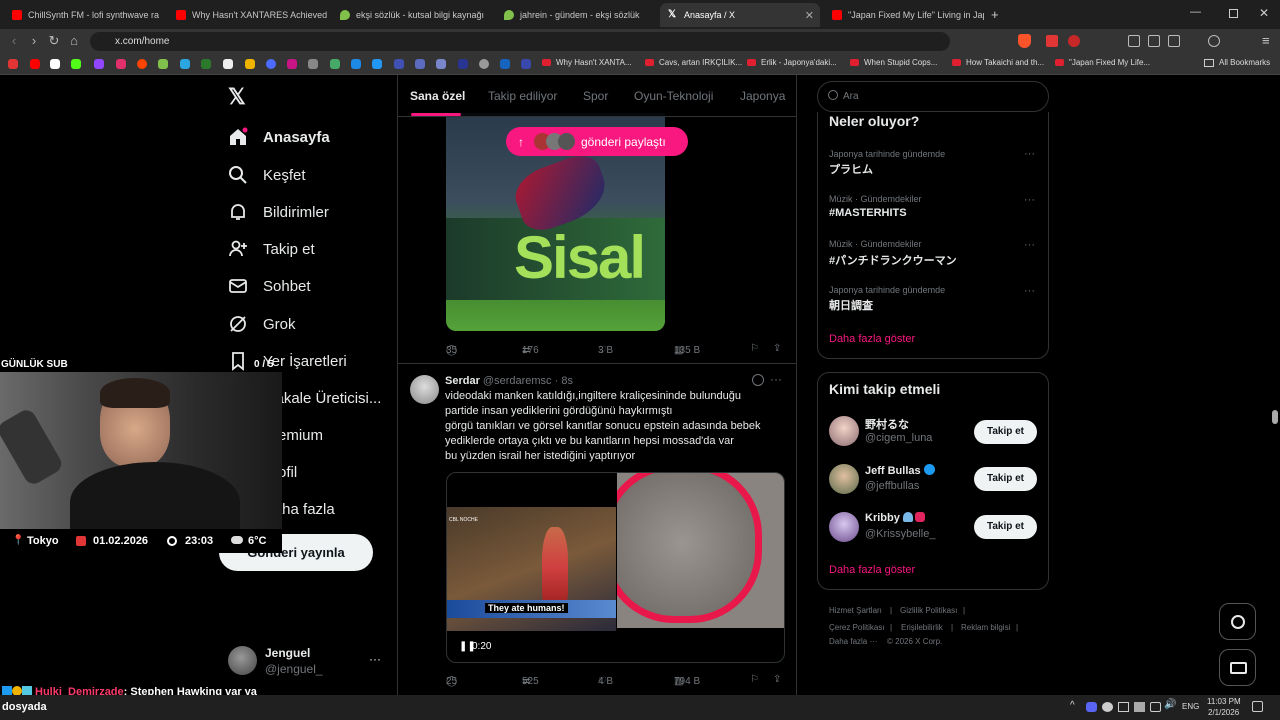 The width and height of the screenshot is (1280, 720). I want to click on new-tab-icon: +, so click(995, 14).